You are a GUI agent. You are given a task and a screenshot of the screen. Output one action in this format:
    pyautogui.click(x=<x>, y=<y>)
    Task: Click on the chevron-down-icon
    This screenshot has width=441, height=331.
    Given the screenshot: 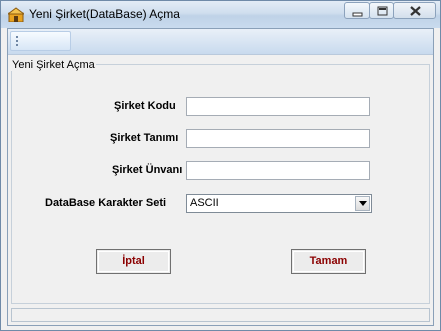 What is the action you would take?
    pyautogui.click(x=363, y=203)
    